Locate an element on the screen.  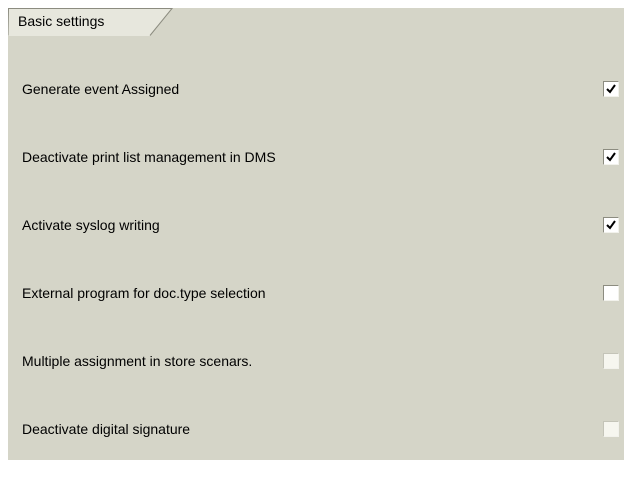
multiple-assignment-store-scenarios-checkbox is located at coordinates (611, 361).